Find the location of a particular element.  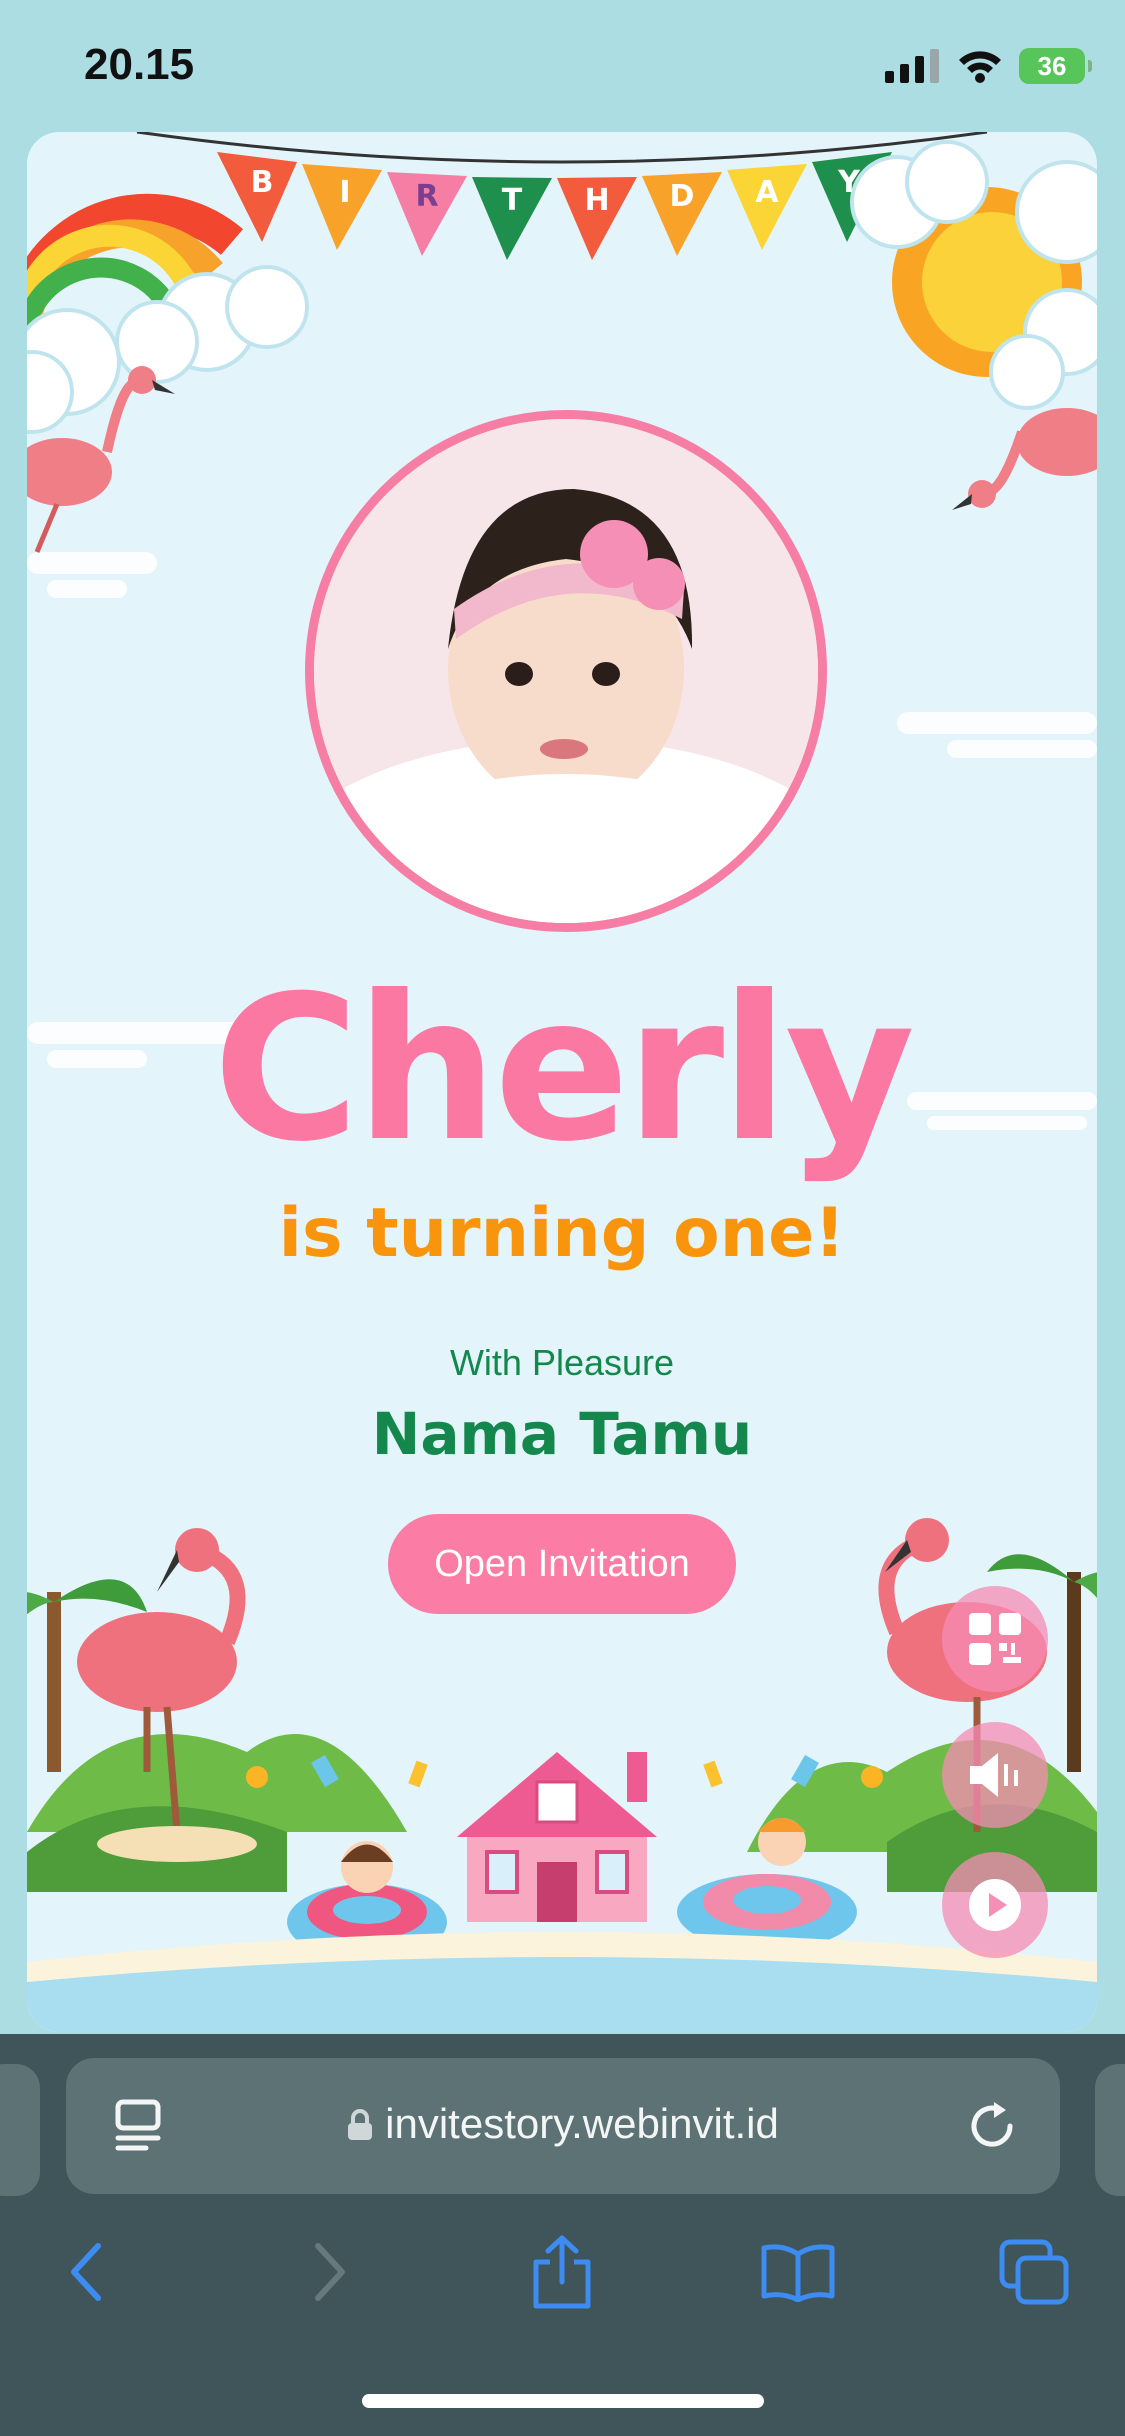

tabs-button is located at coordinates (1034, 2272).